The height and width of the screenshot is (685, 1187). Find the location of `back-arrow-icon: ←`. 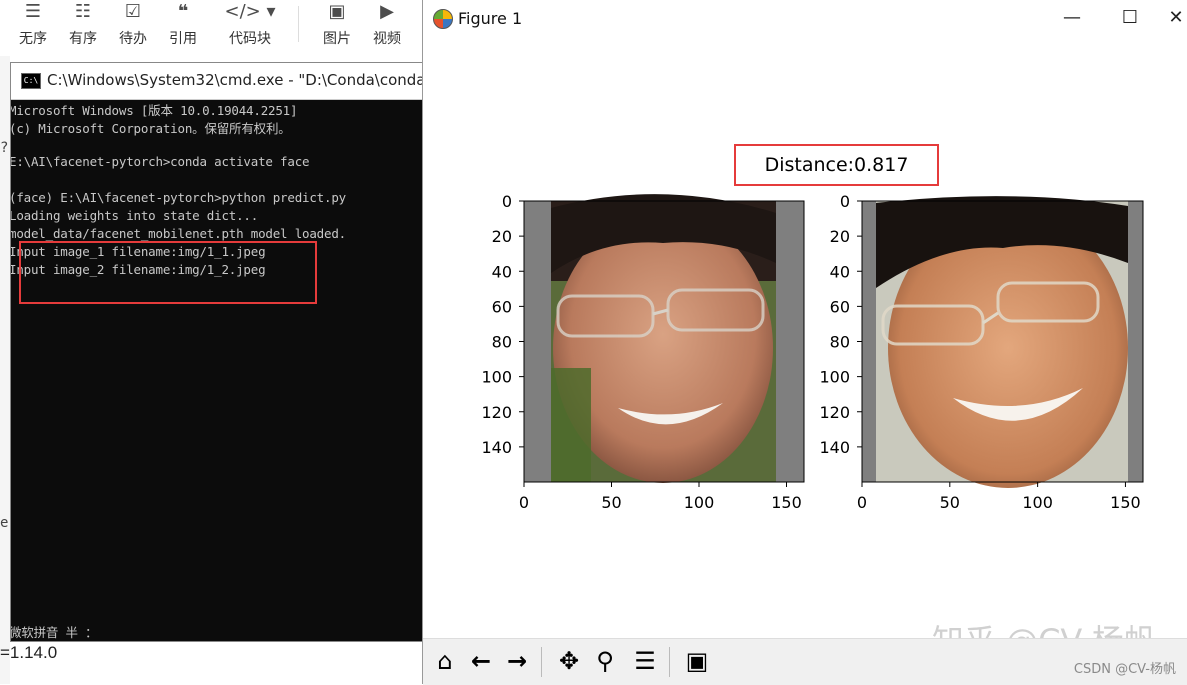

back-arrow-icon: ← is located at coordinates (481, 661).